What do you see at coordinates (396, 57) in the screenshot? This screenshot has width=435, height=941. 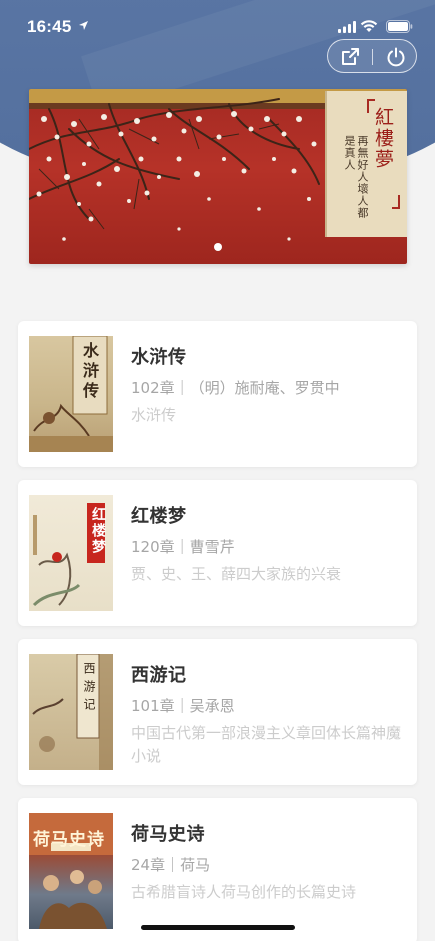 I see `power-icon` at bounding box center [396, 57].